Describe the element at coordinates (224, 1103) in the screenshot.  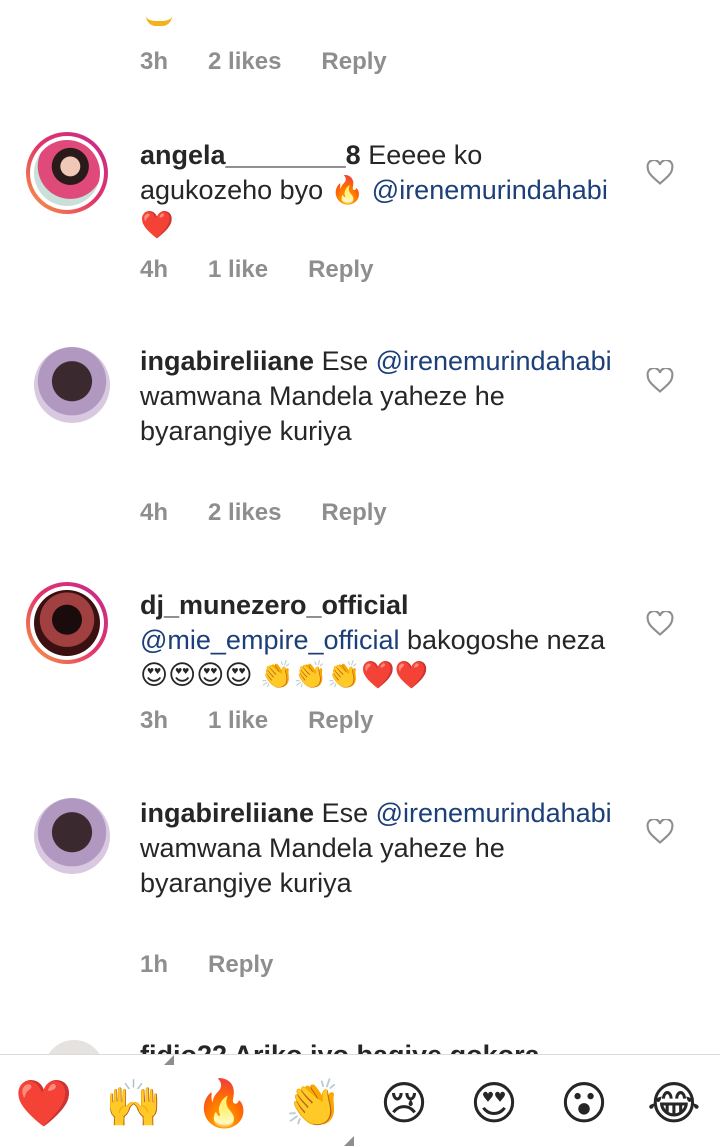
I see `fire-icon: 🔥` at that location.